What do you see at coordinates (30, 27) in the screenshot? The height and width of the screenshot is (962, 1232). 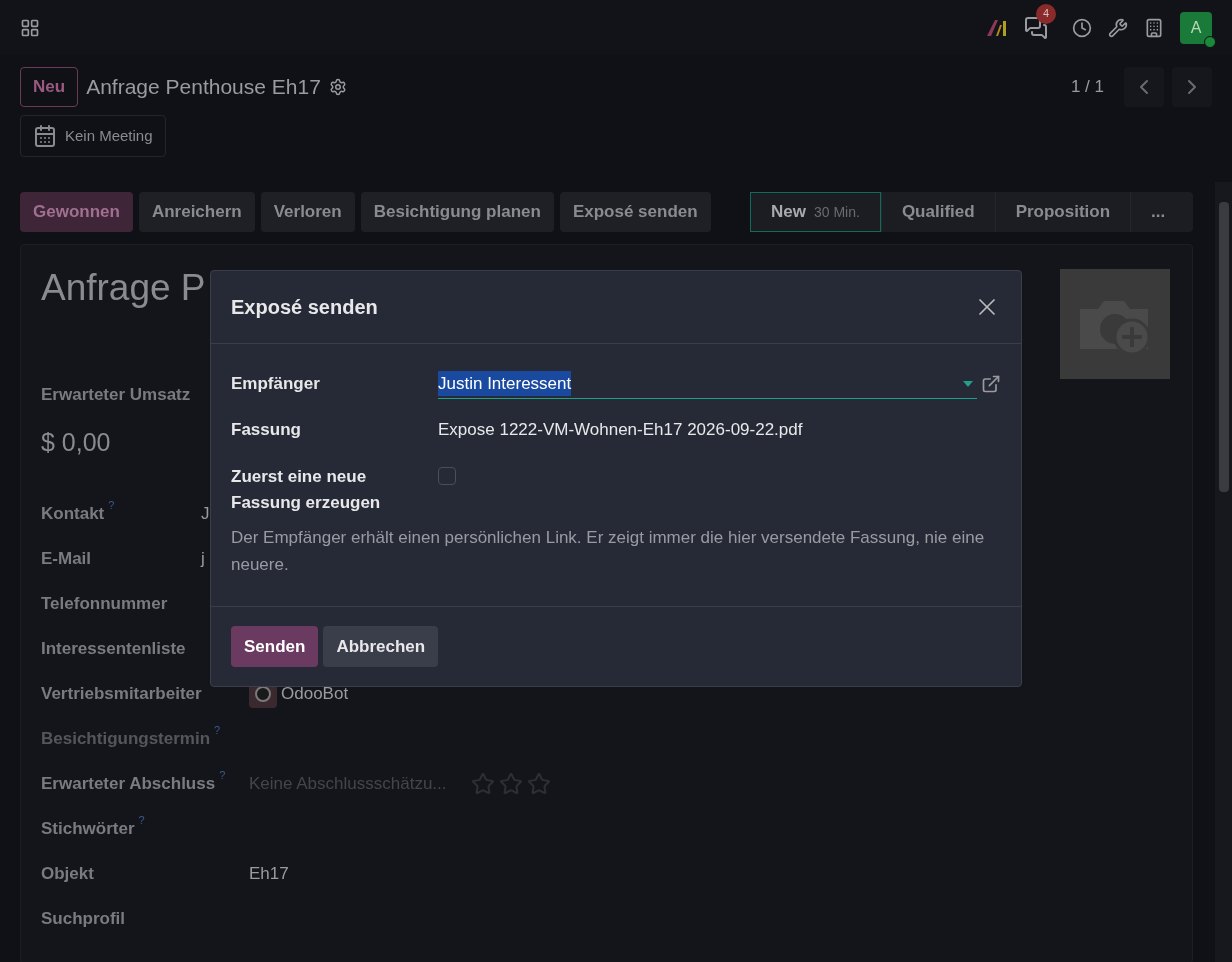 I see `app-menu-icon` at bounding box center [30, 27].